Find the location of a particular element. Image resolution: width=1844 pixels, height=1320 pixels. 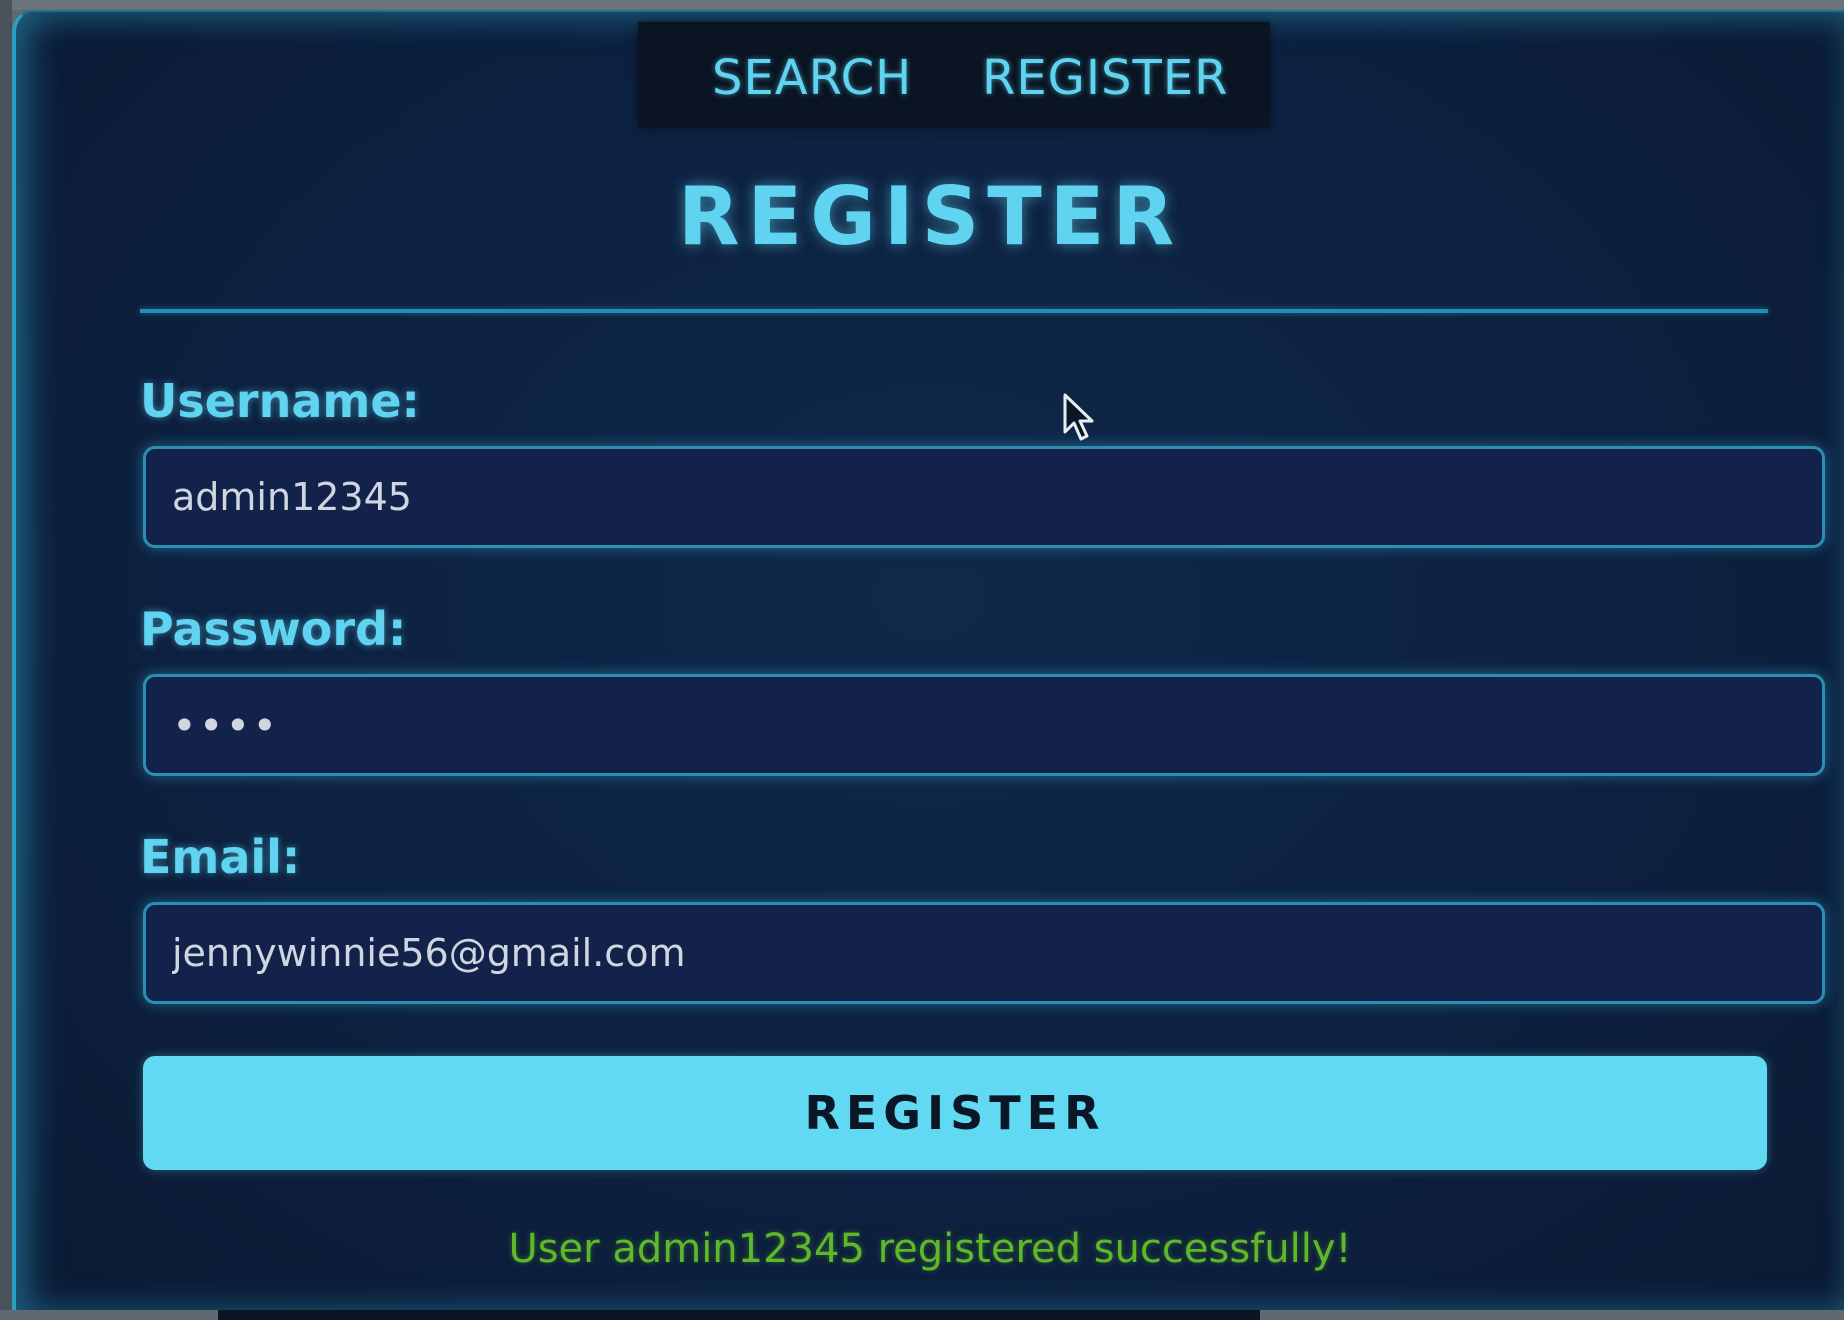

email-field is located at coordinates (984, 953).